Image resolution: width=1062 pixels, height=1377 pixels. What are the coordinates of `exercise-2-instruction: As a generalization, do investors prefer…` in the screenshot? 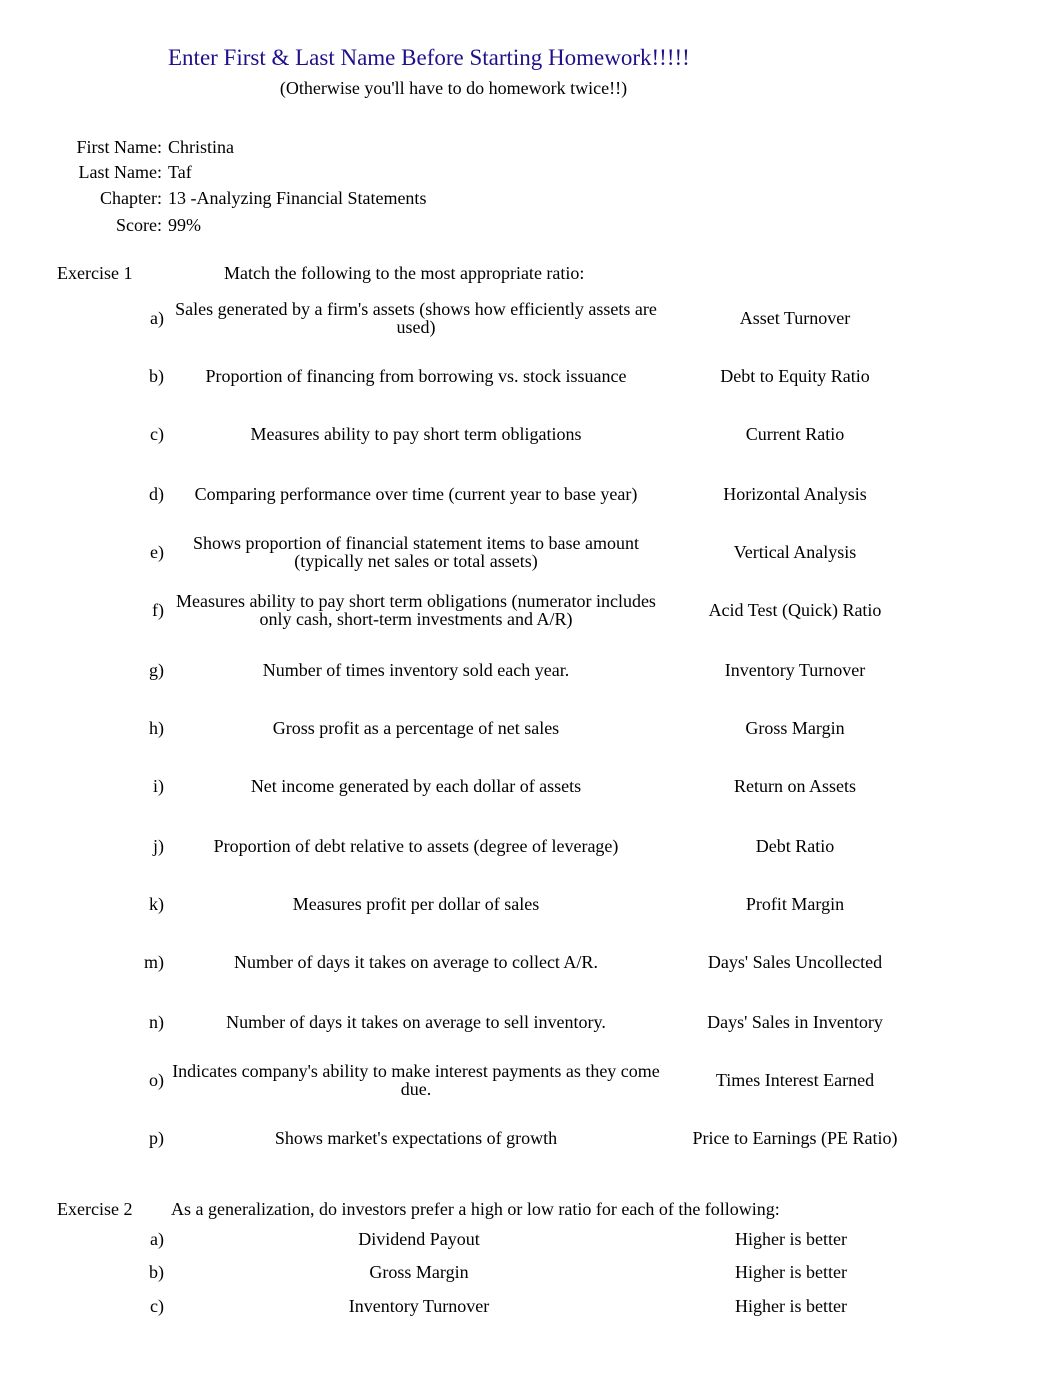 It's located at (475, 1209).